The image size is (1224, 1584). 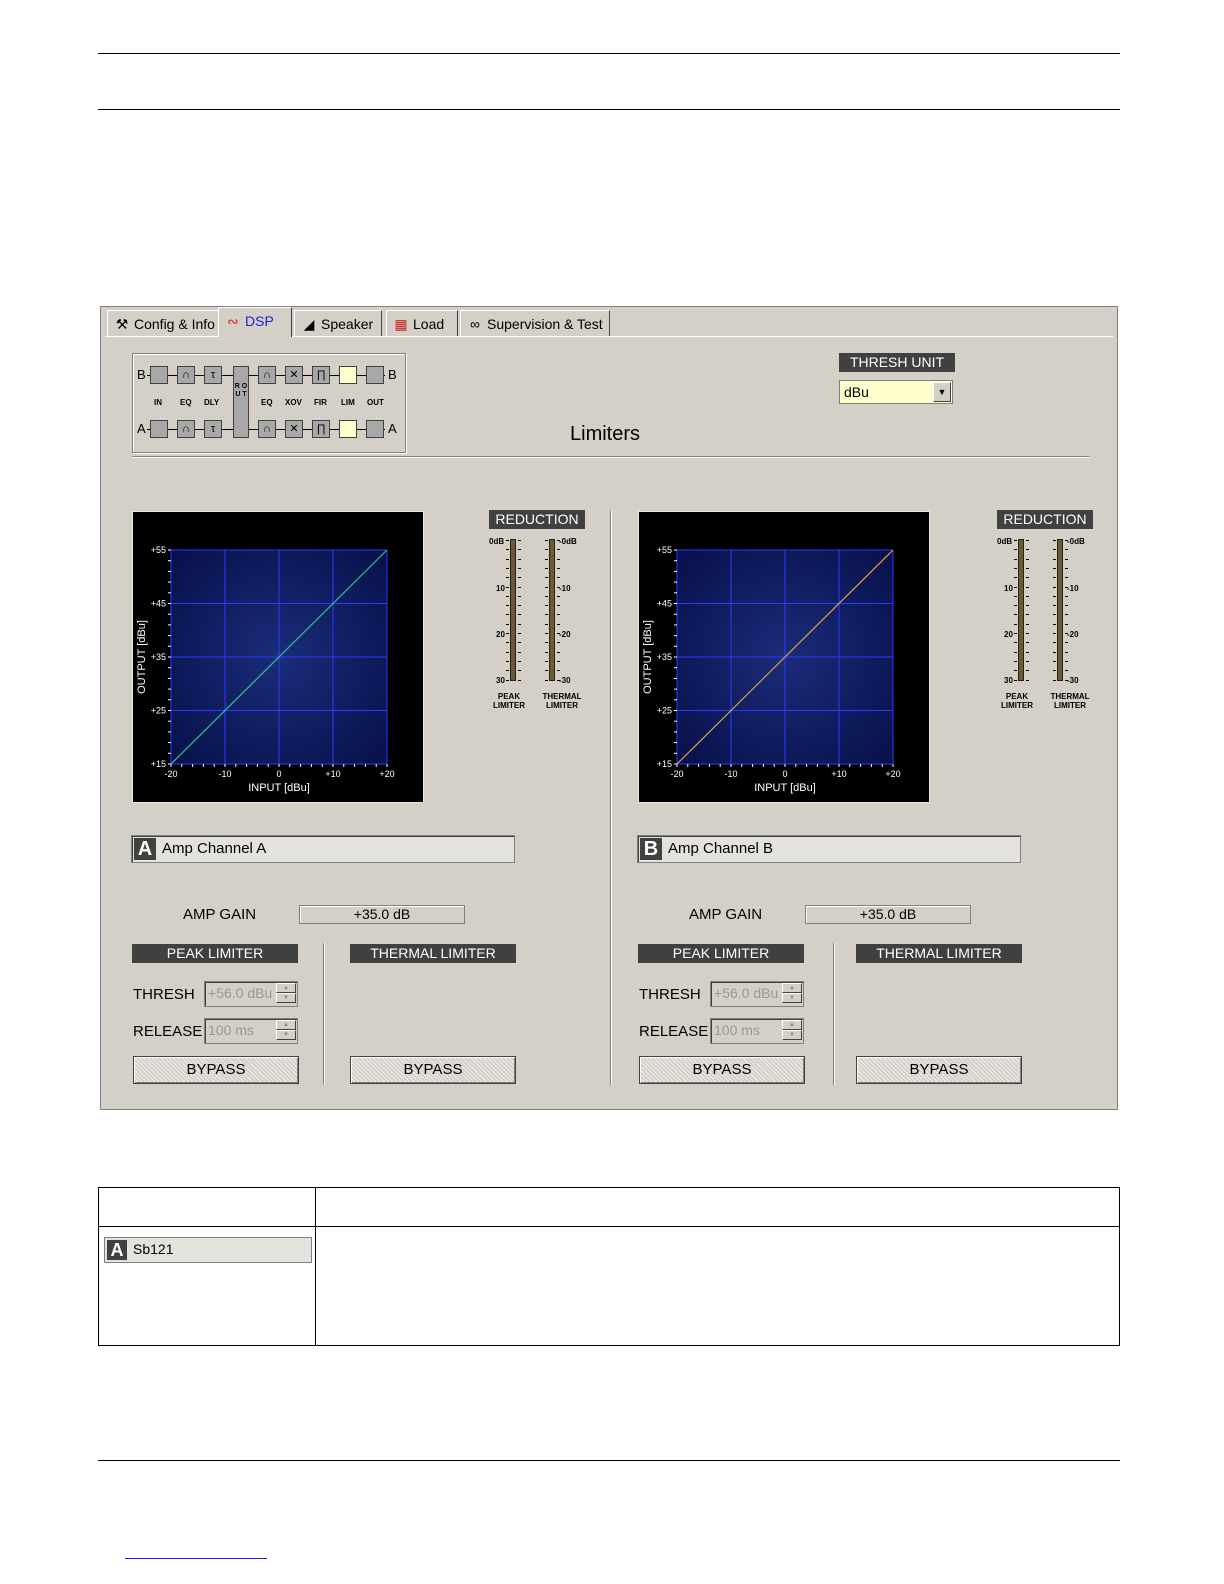 I want to click on channel-name-field-example: A Sb121, so click(x=208, y=1250).